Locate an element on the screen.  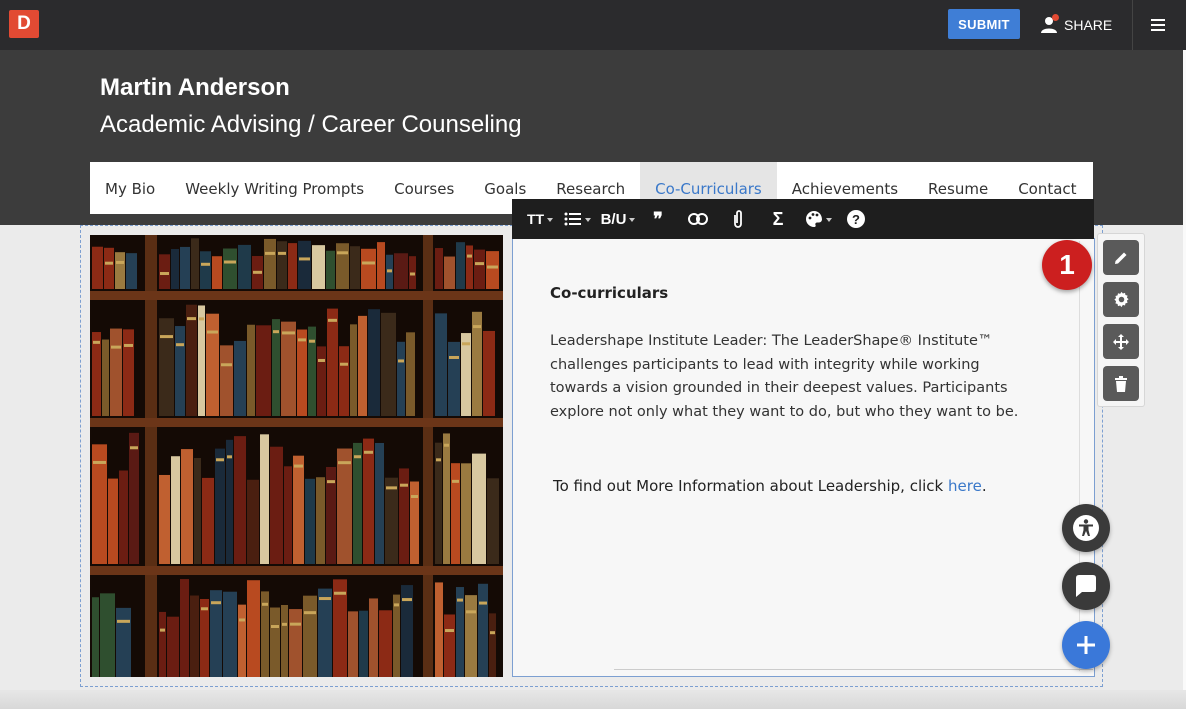
submit-button: SUBMIT is located at coordinates (984, 24).